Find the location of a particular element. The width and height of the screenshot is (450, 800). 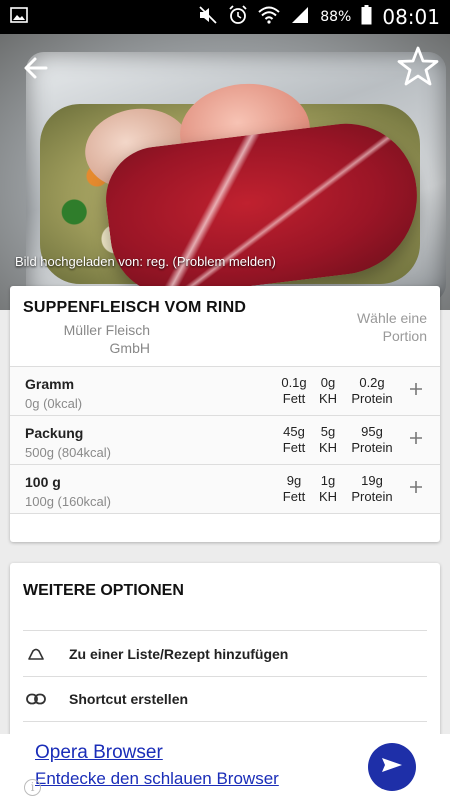

link-icon is located at coordinates (36, 699).